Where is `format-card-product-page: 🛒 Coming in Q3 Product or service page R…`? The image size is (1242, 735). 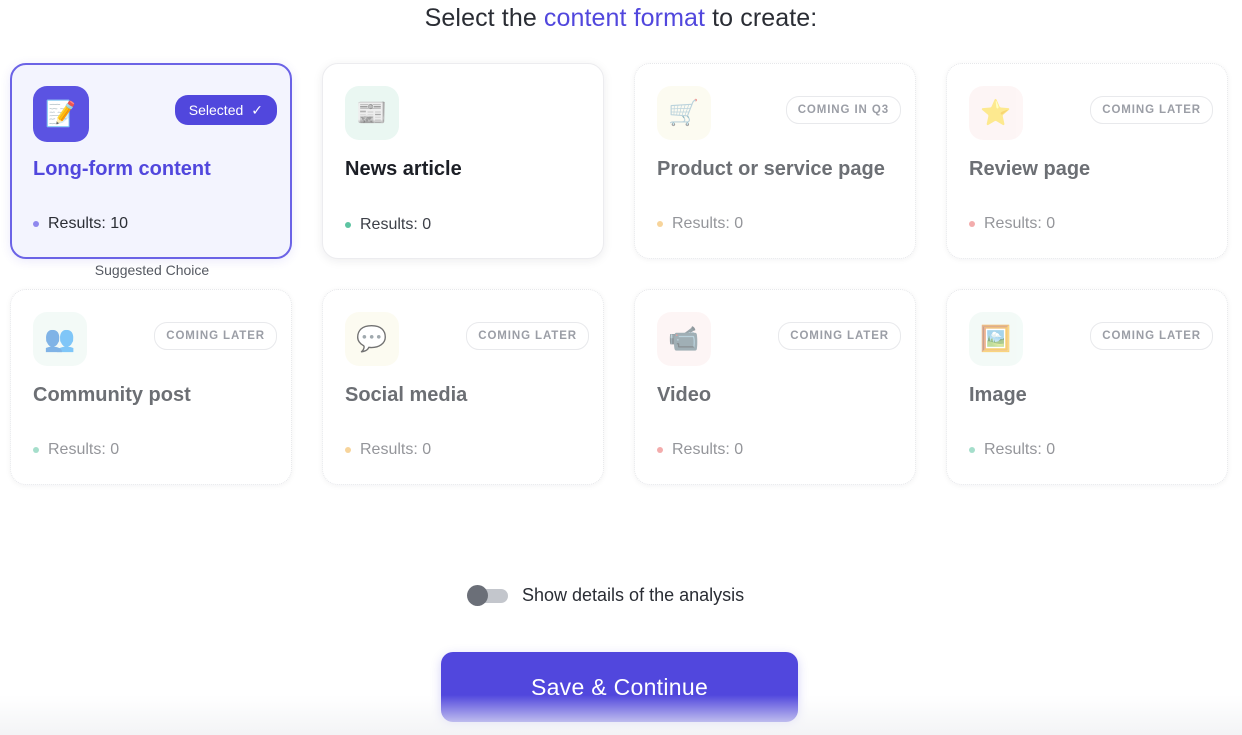
format-card-product-page: 🛒 Coming in Q3 Product or service page R… is located at coordinates (775, 161).